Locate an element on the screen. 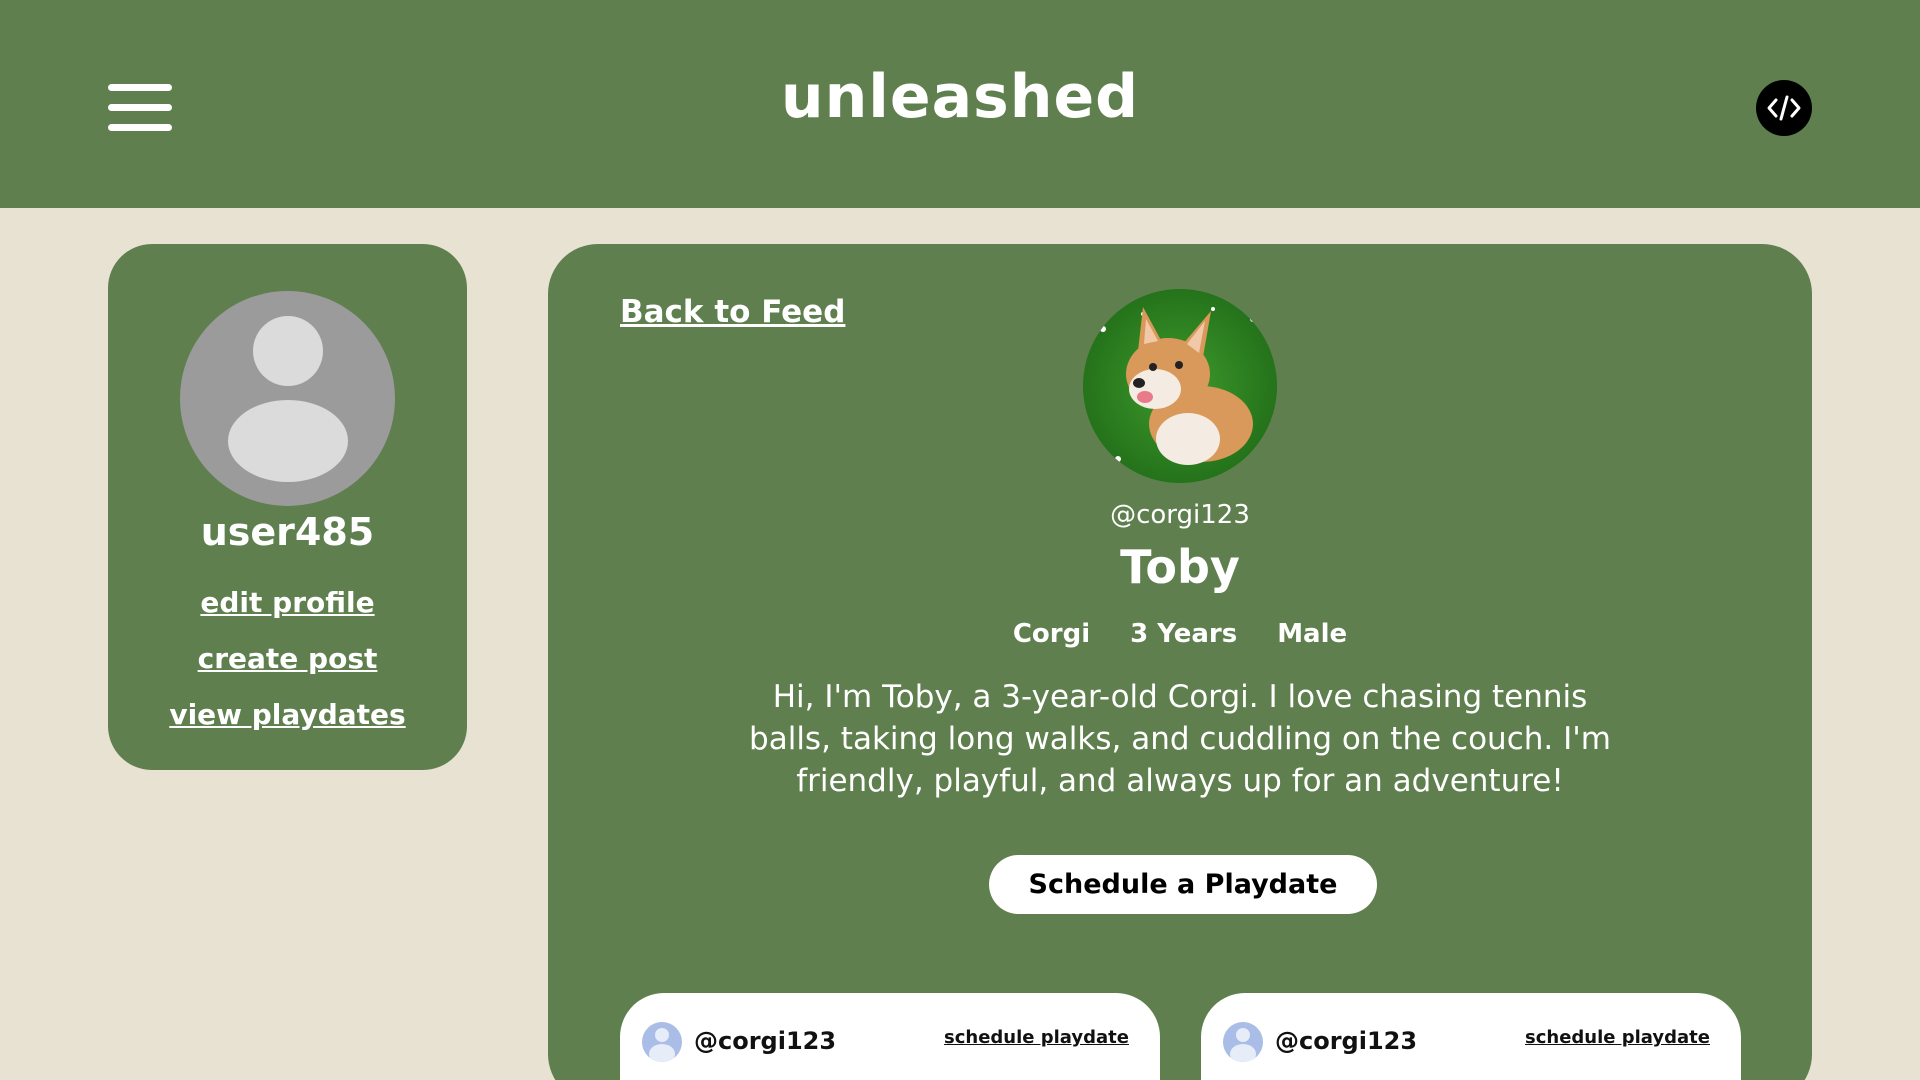  app-logo: unleashed is located at coordinates (960, 97).